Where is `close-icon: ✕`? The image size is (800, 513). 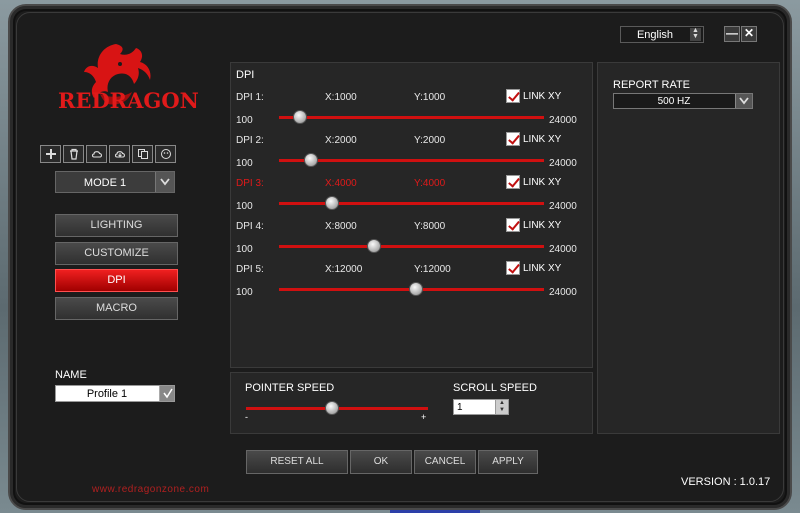 close-icon: ✕ is located at coordinates (749, 33).